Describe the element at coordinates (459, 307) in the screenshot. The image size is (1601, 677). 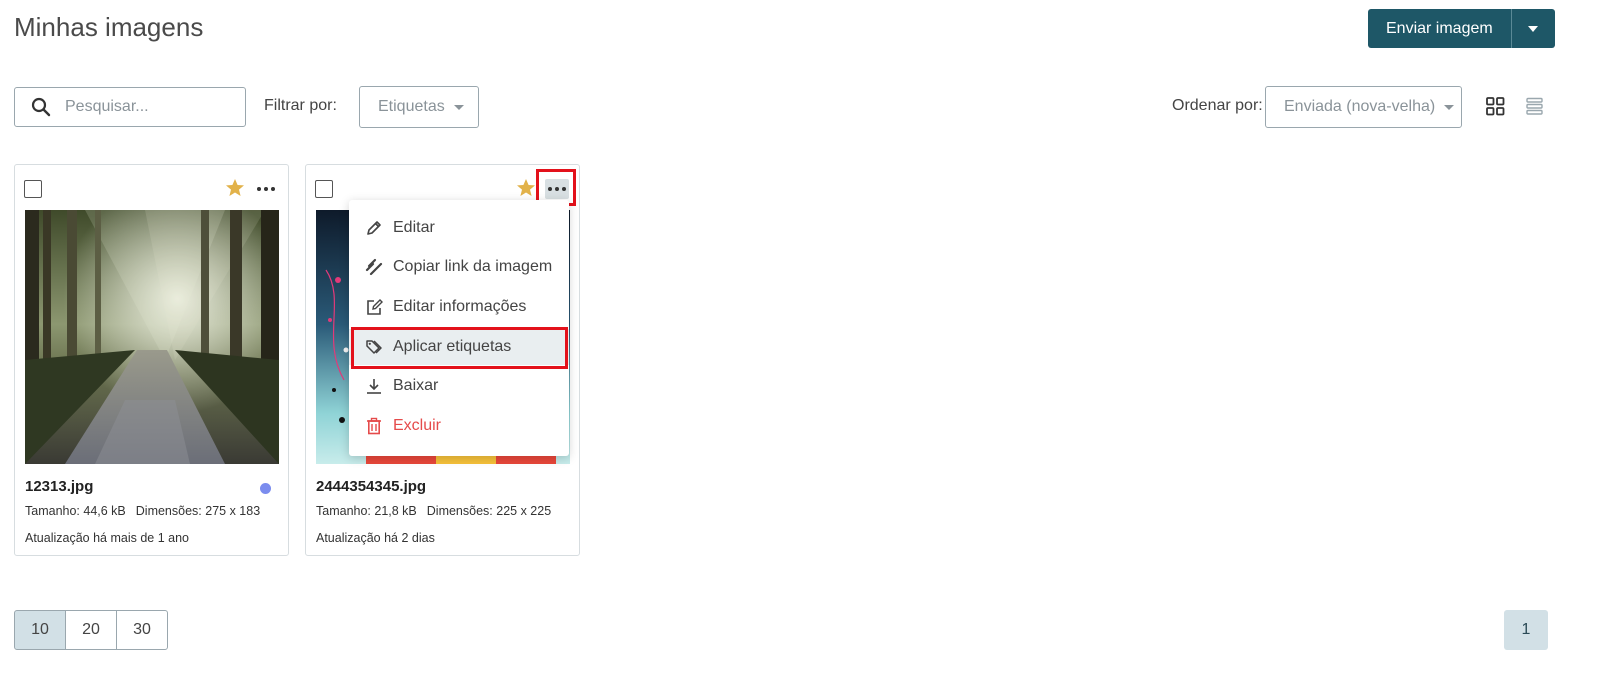
I see `menu-item-edit-info: Editar informações` at that location.